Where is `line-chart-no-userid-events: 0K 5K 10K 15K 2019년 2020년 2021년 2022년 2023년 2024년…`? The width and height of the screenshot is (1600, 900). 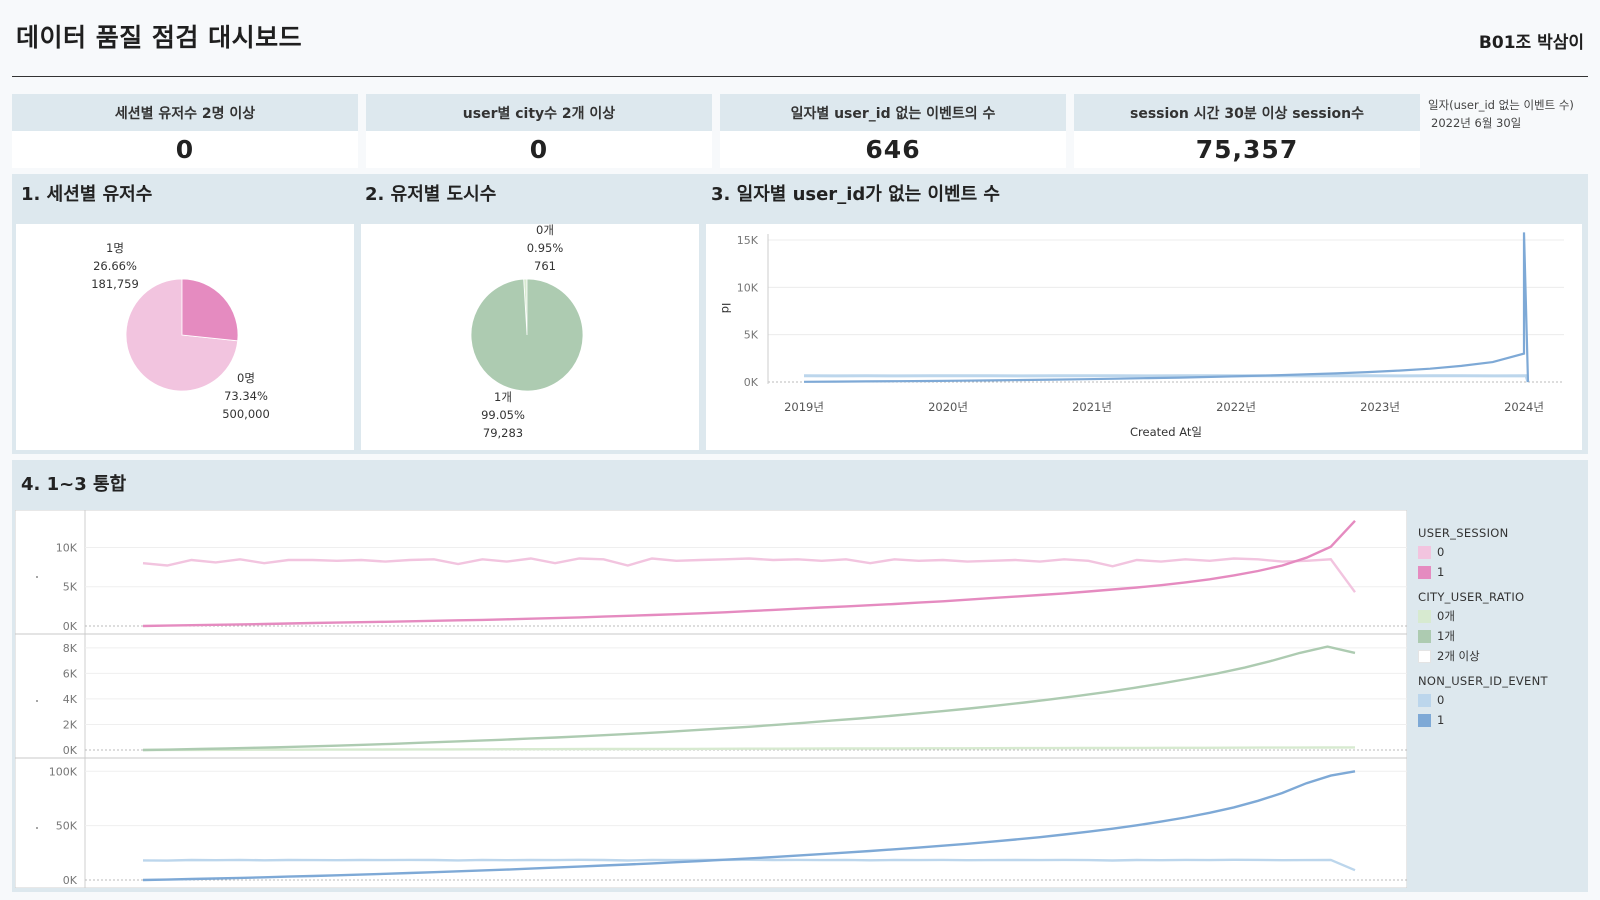
line-chart-no-userid-events: 0K 5K 10K 15K 2019년 2020년 2021년 2022년 2023년 2024년… is located at coordinates (1144, 337).